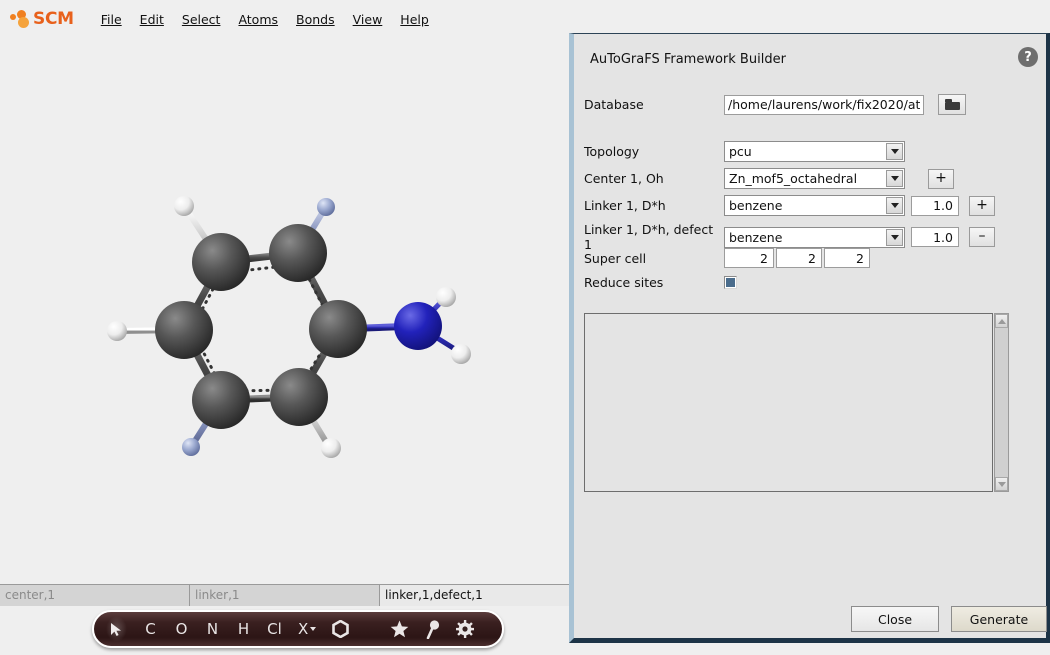 The height and width of the screenshot is (655, 1050). What do you see at coordinates (982, 237) in the screenshot?
I see `remove-linker-button: –` at bounding box center [982, 237].